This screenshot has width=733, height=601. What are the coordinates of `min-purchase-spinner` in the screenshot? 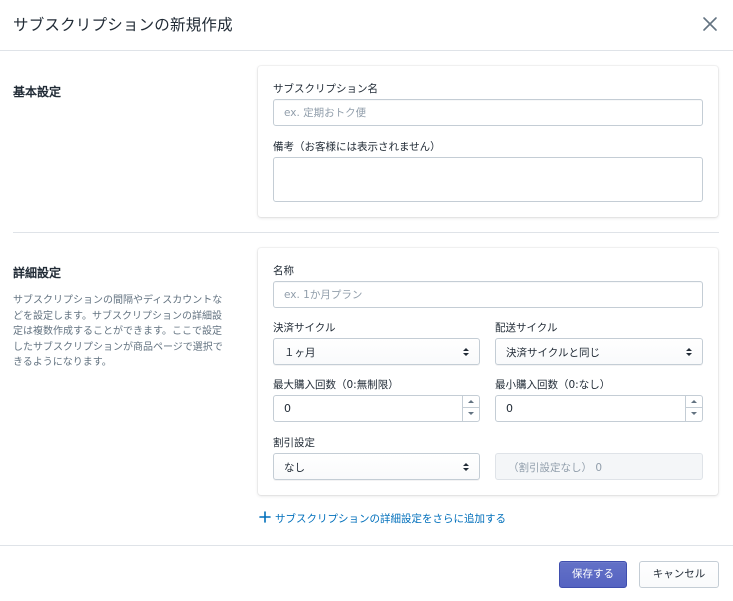 It's located at (693, 408).